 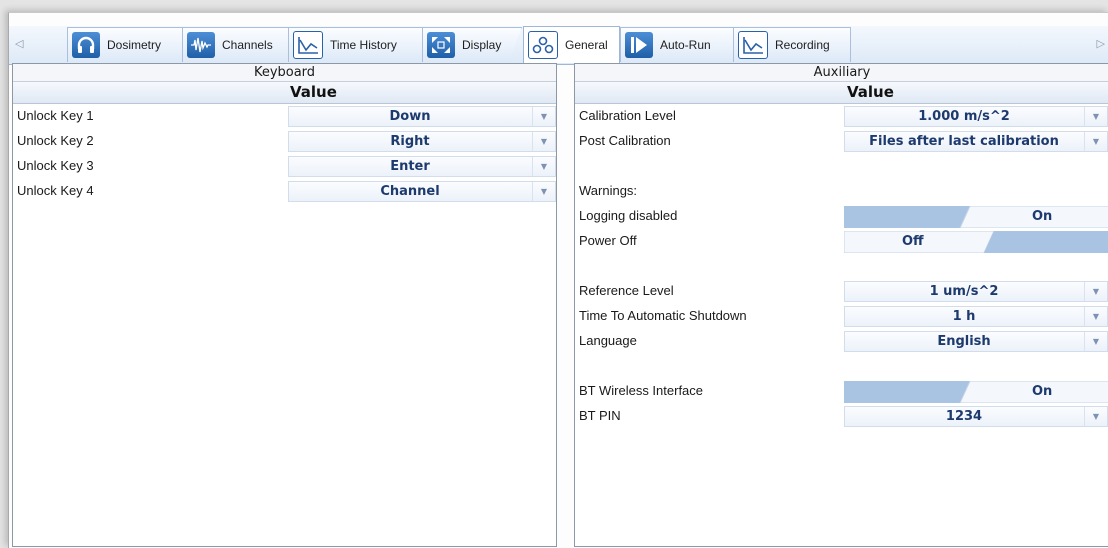 I want to click on language-select: English ▼, so click(x=976, y=341).